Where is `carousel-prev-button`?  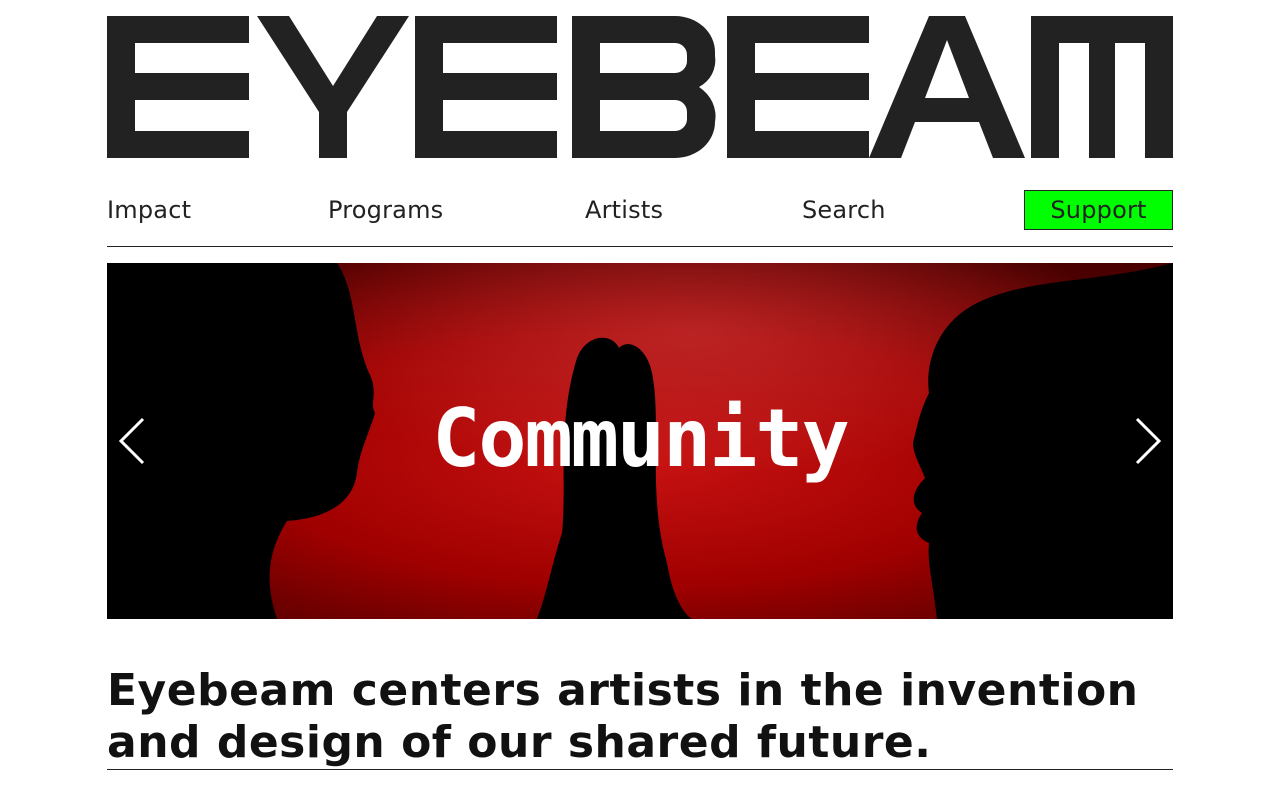 carousel-prev-button is located at coordinates (131, 441).